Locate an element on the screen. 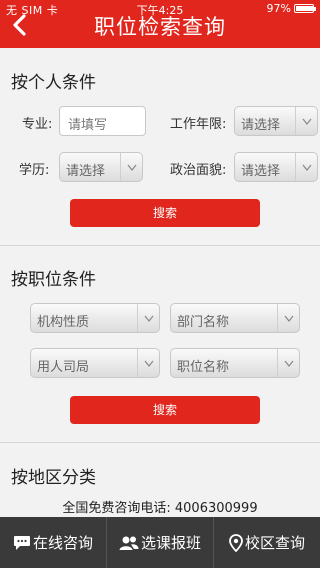 This screenshot has width=320, height=568. edu-select-value: 请选择 is located at coordinates (86, 171).